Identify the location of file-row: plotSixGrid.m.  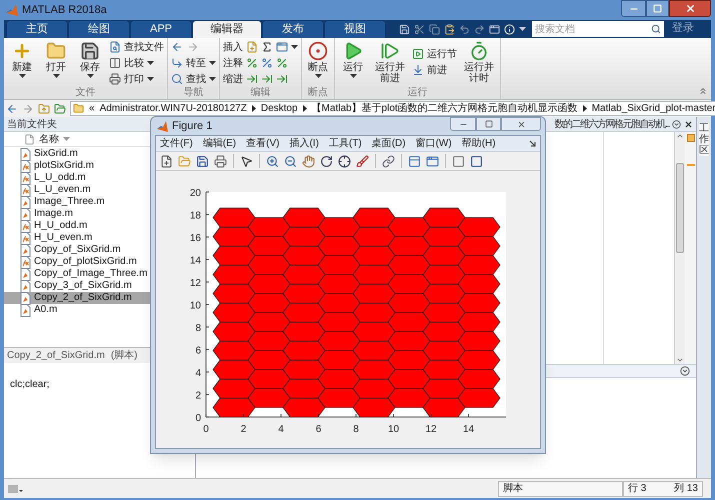
(77, 166).